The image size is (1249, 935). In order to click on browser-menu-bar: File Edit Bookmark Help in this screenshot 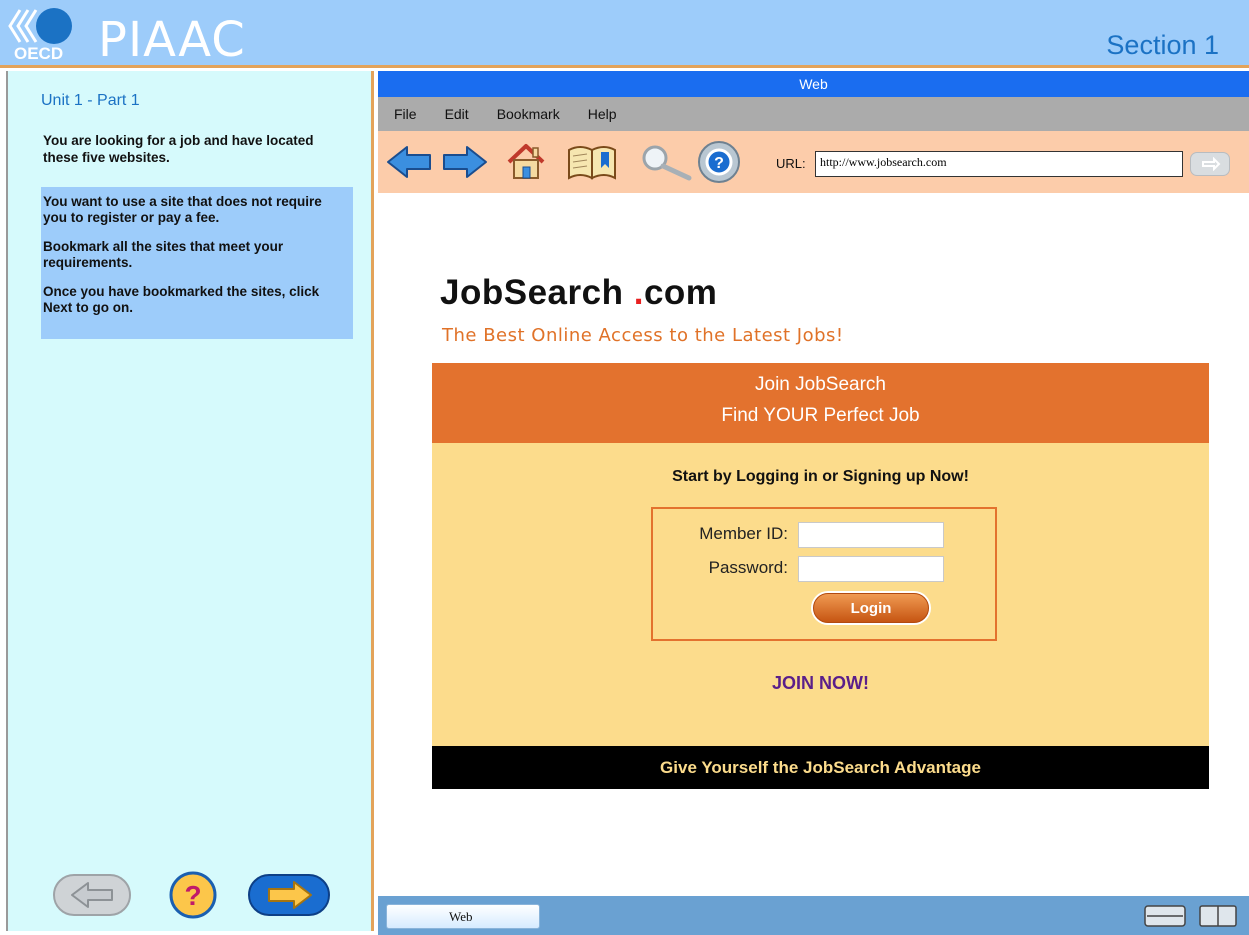, I will do `click(813, 114)`.